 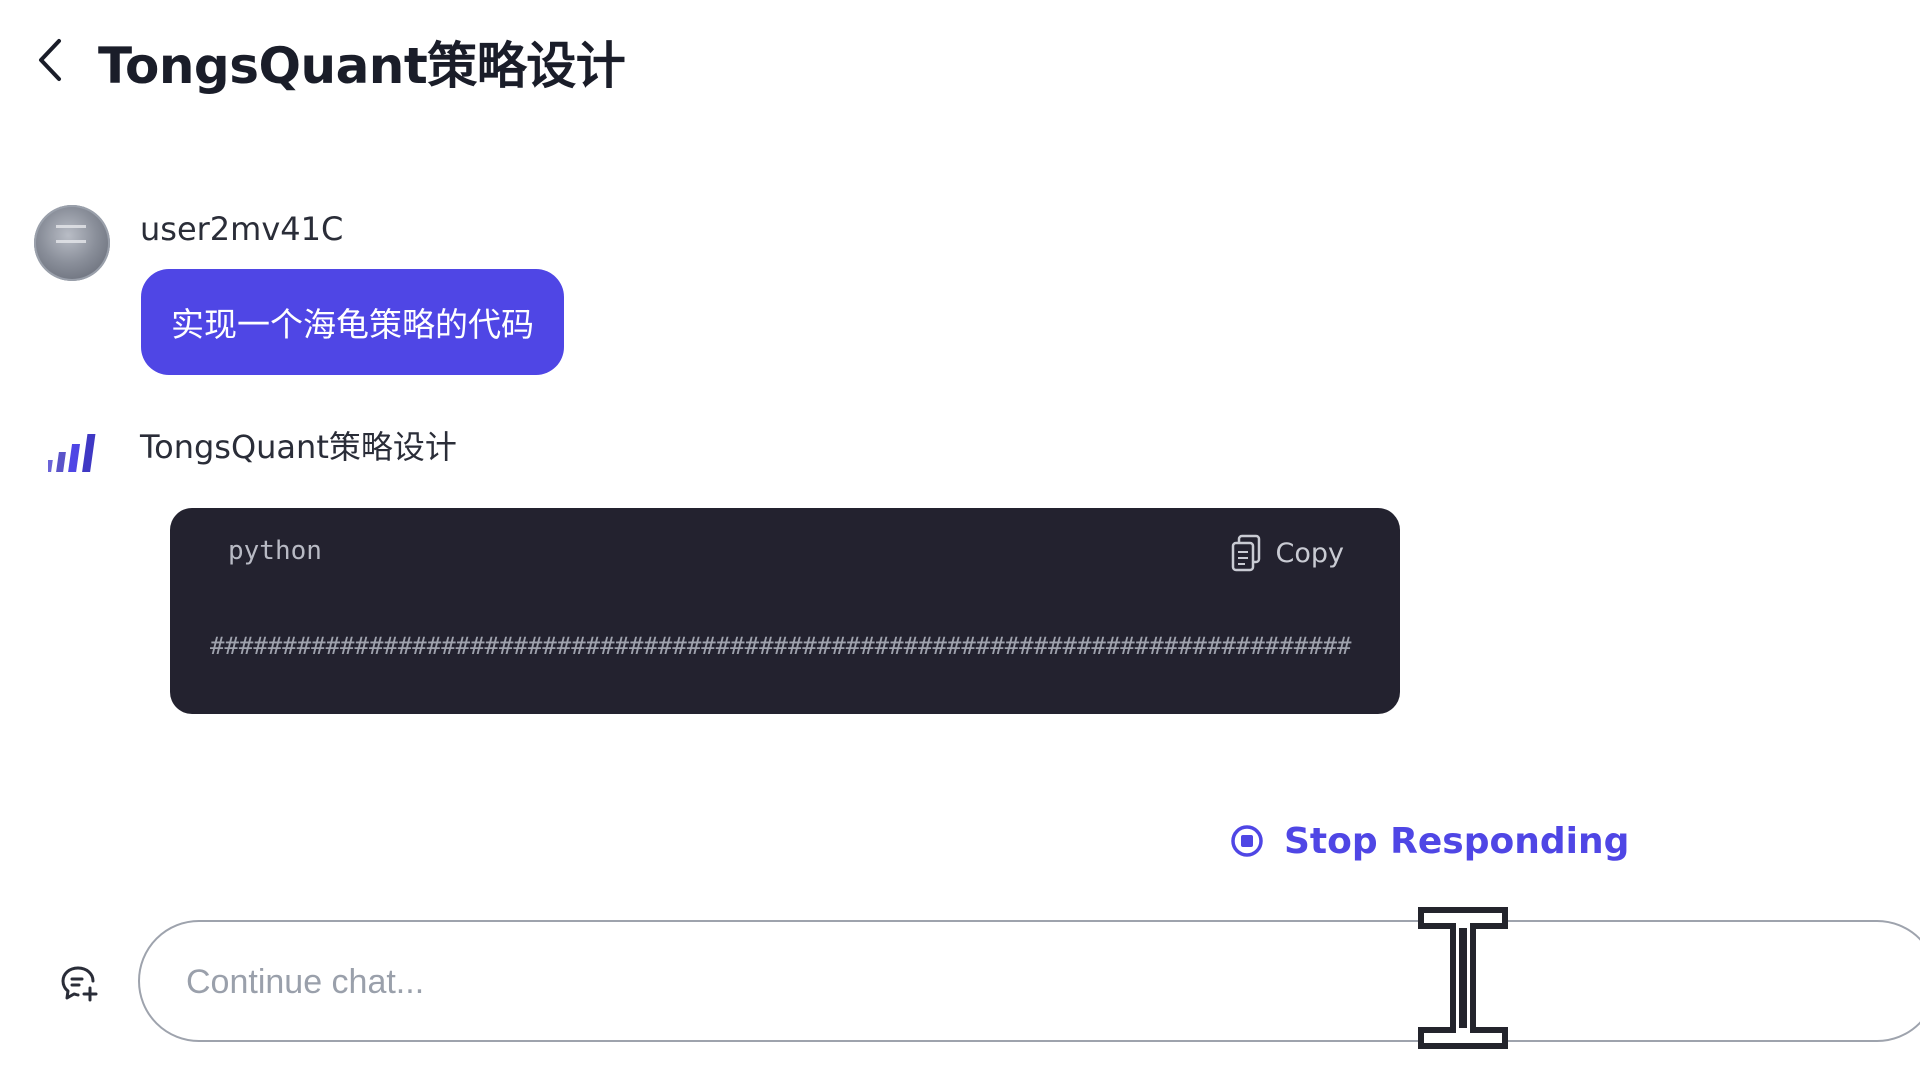 I want to click on new-chat-icon, so click(x=79, y=984).